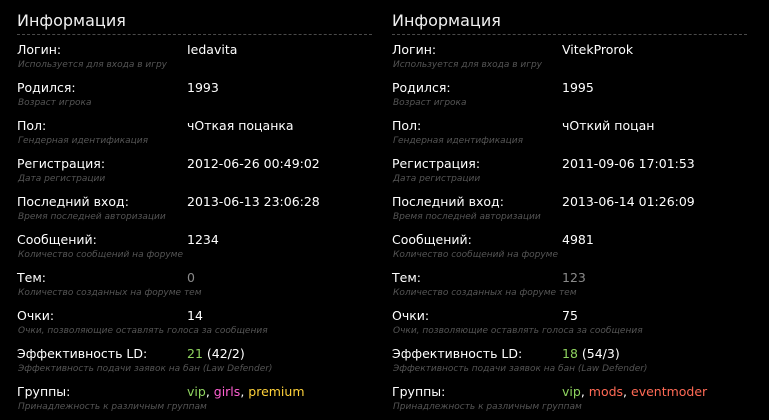 The image size is (769, 420). What do you see at coordinates (628, 201) in the screenshot?
I see `field-value: 2013-06-14 01:26:09` at bounding box center [628, 201].